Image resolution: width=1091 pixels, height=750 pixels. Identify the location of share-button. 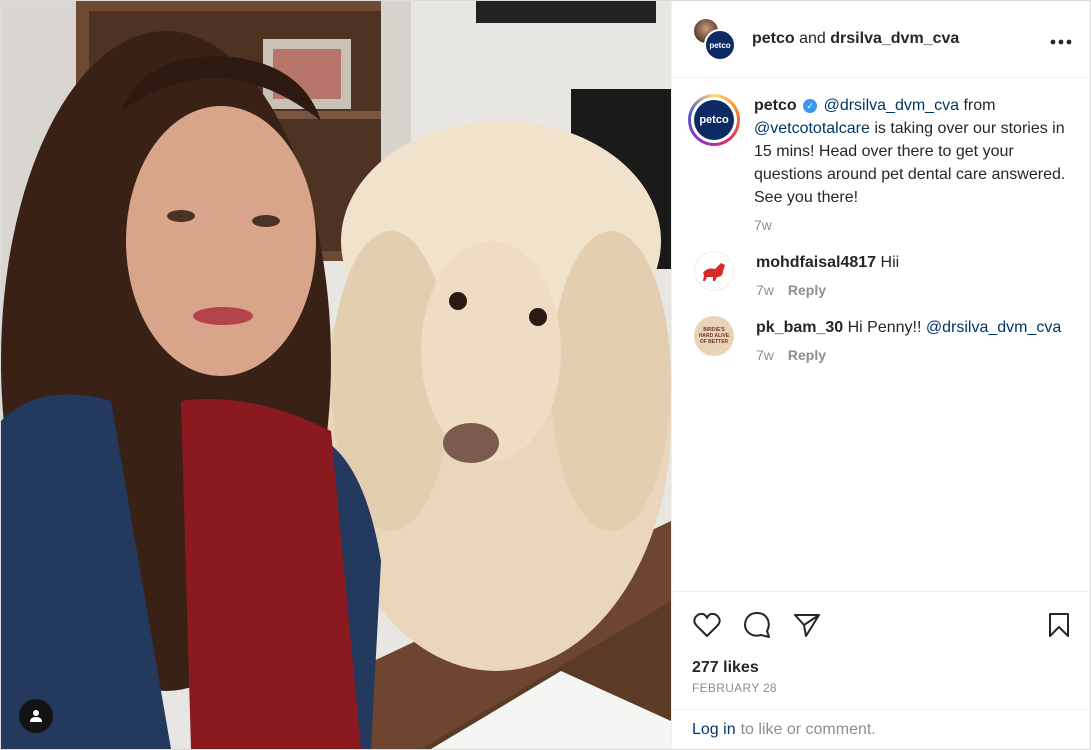
(807, 625).